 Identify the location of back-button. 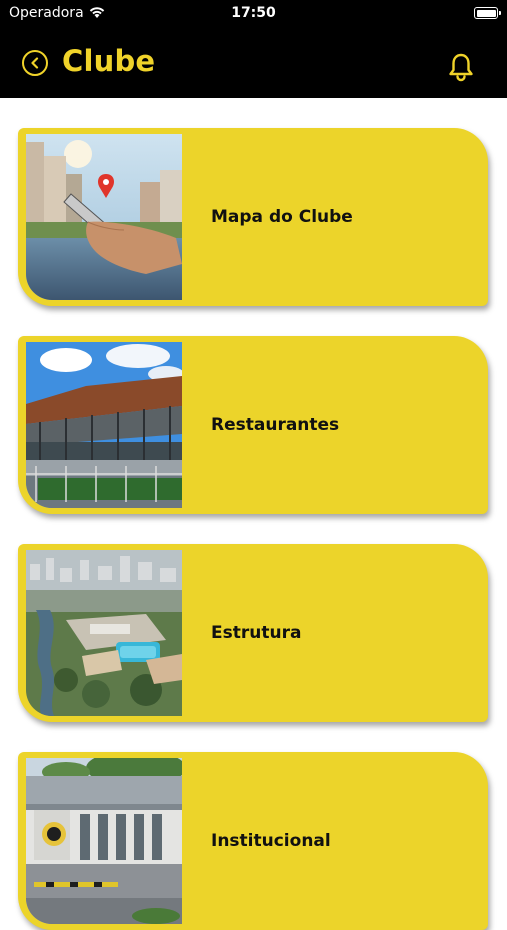
(35, 63).